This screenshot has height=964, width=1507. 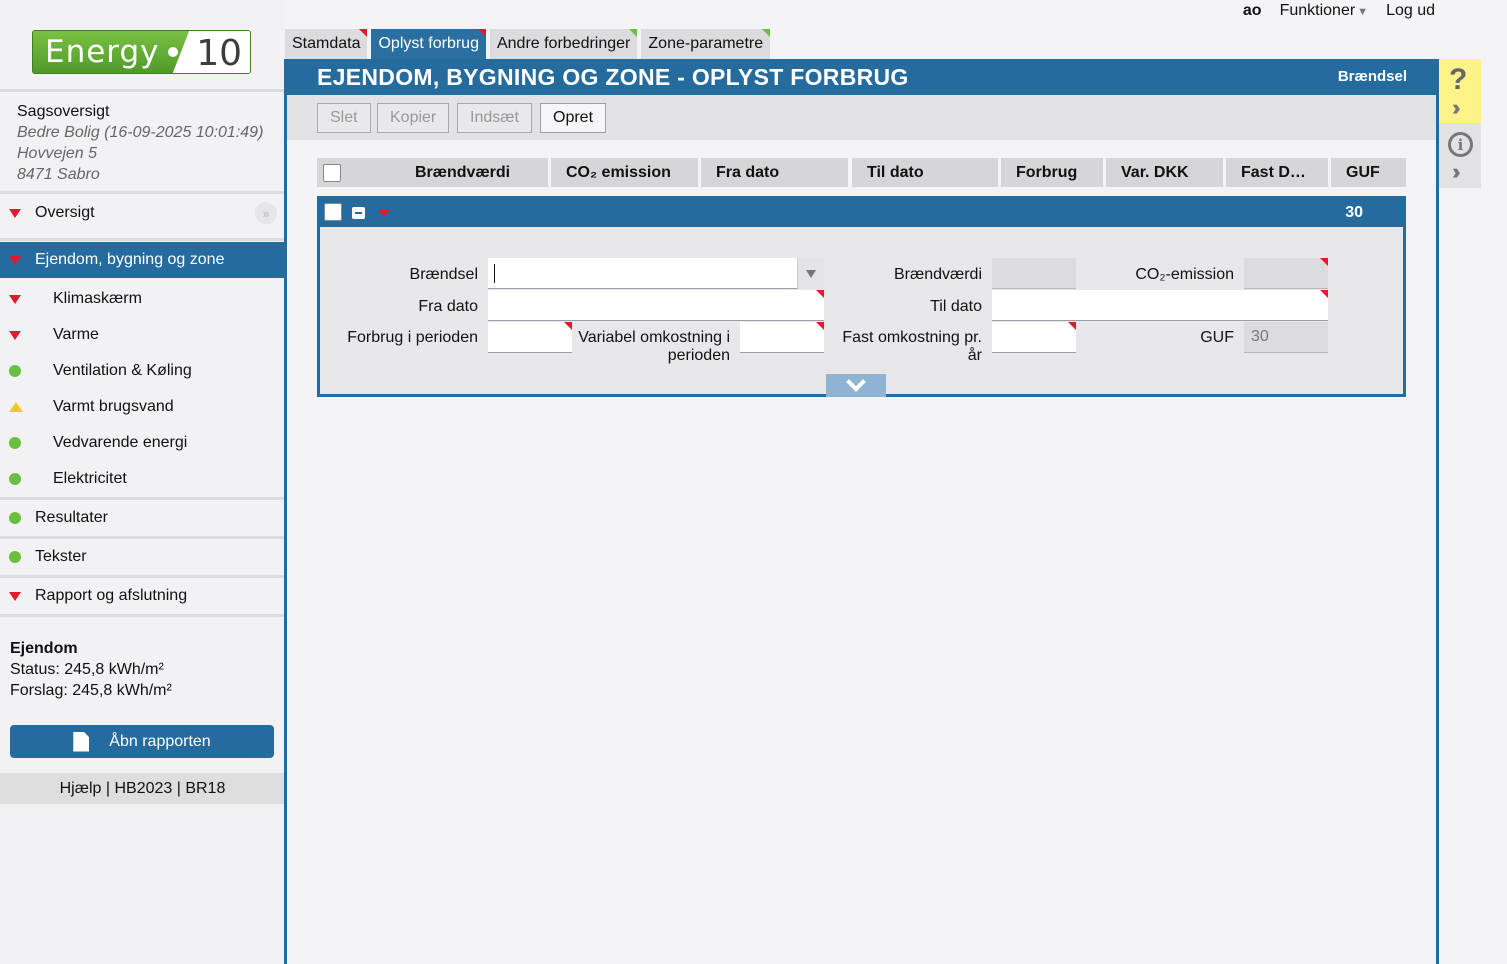 I want to click on nav-item-ventilation: Ventilation & Køling, so click(x=142, y=371).